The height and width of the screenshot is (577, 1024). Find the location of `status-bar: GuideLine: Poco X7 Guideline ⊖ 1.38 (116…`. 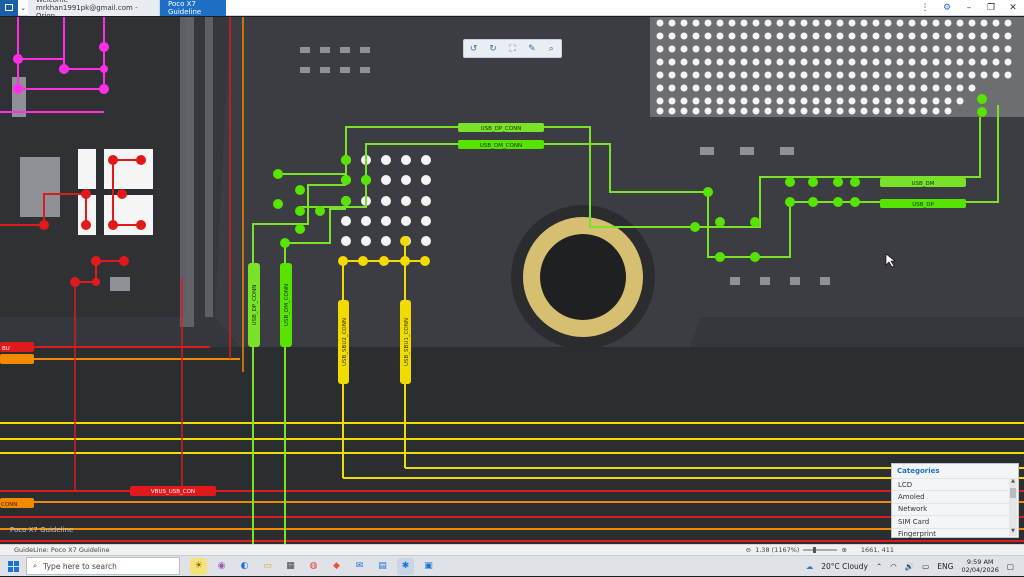

status-bar: GuideLine: Poco X7 Guideline ⊖ 1.38 (116… is located at coordinates (512, 549).